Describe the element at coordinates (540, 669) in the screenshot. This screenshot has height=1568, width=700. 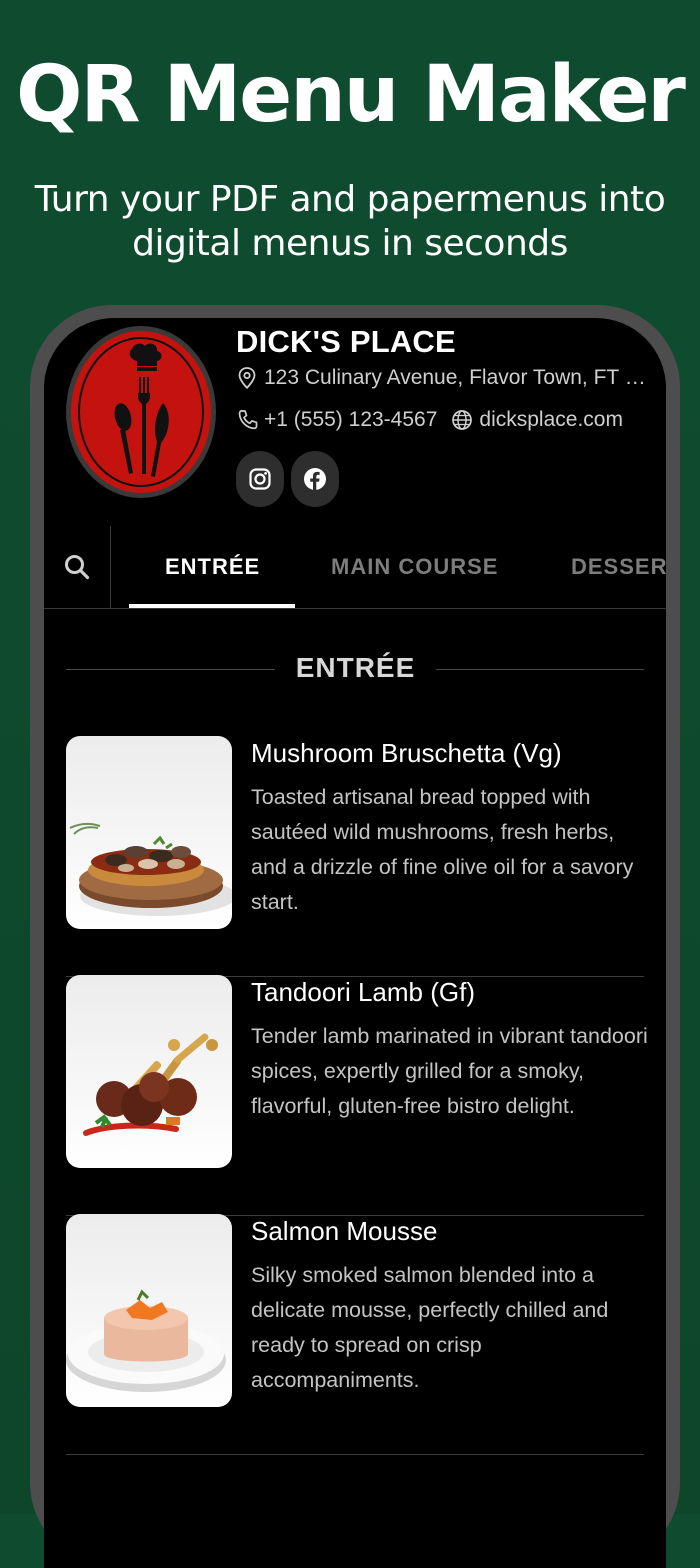
I see `section-divider-right` at that location.